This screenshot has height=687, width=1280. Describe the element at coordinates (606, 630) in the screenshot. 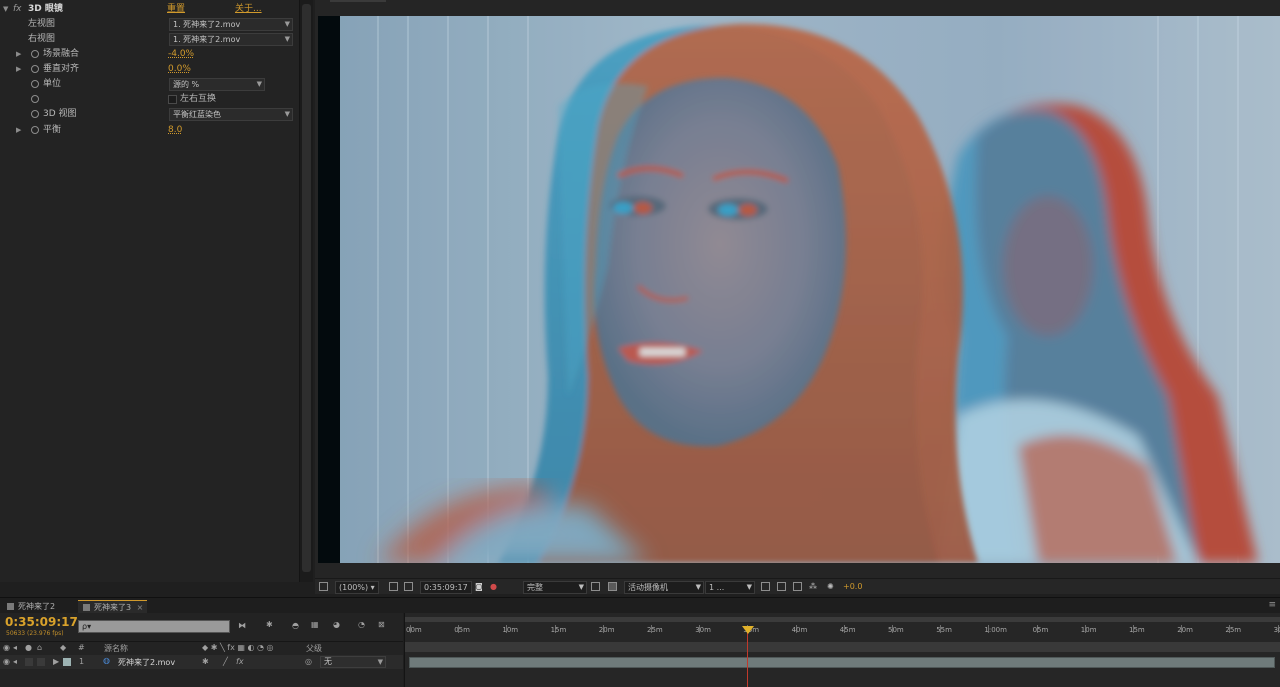

I see `ruler-label: 20m` at that location.